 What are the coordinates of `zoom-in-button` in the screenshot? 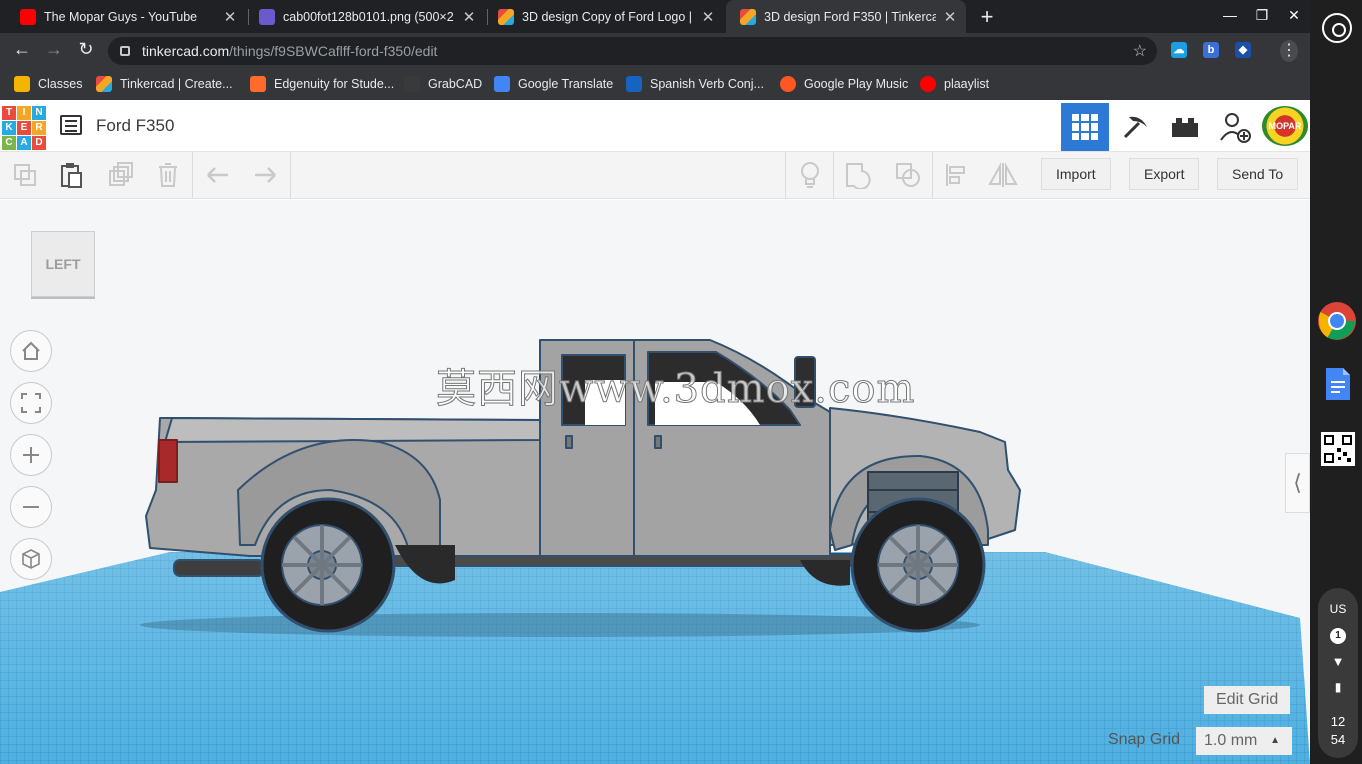 It's located at (31, 455).